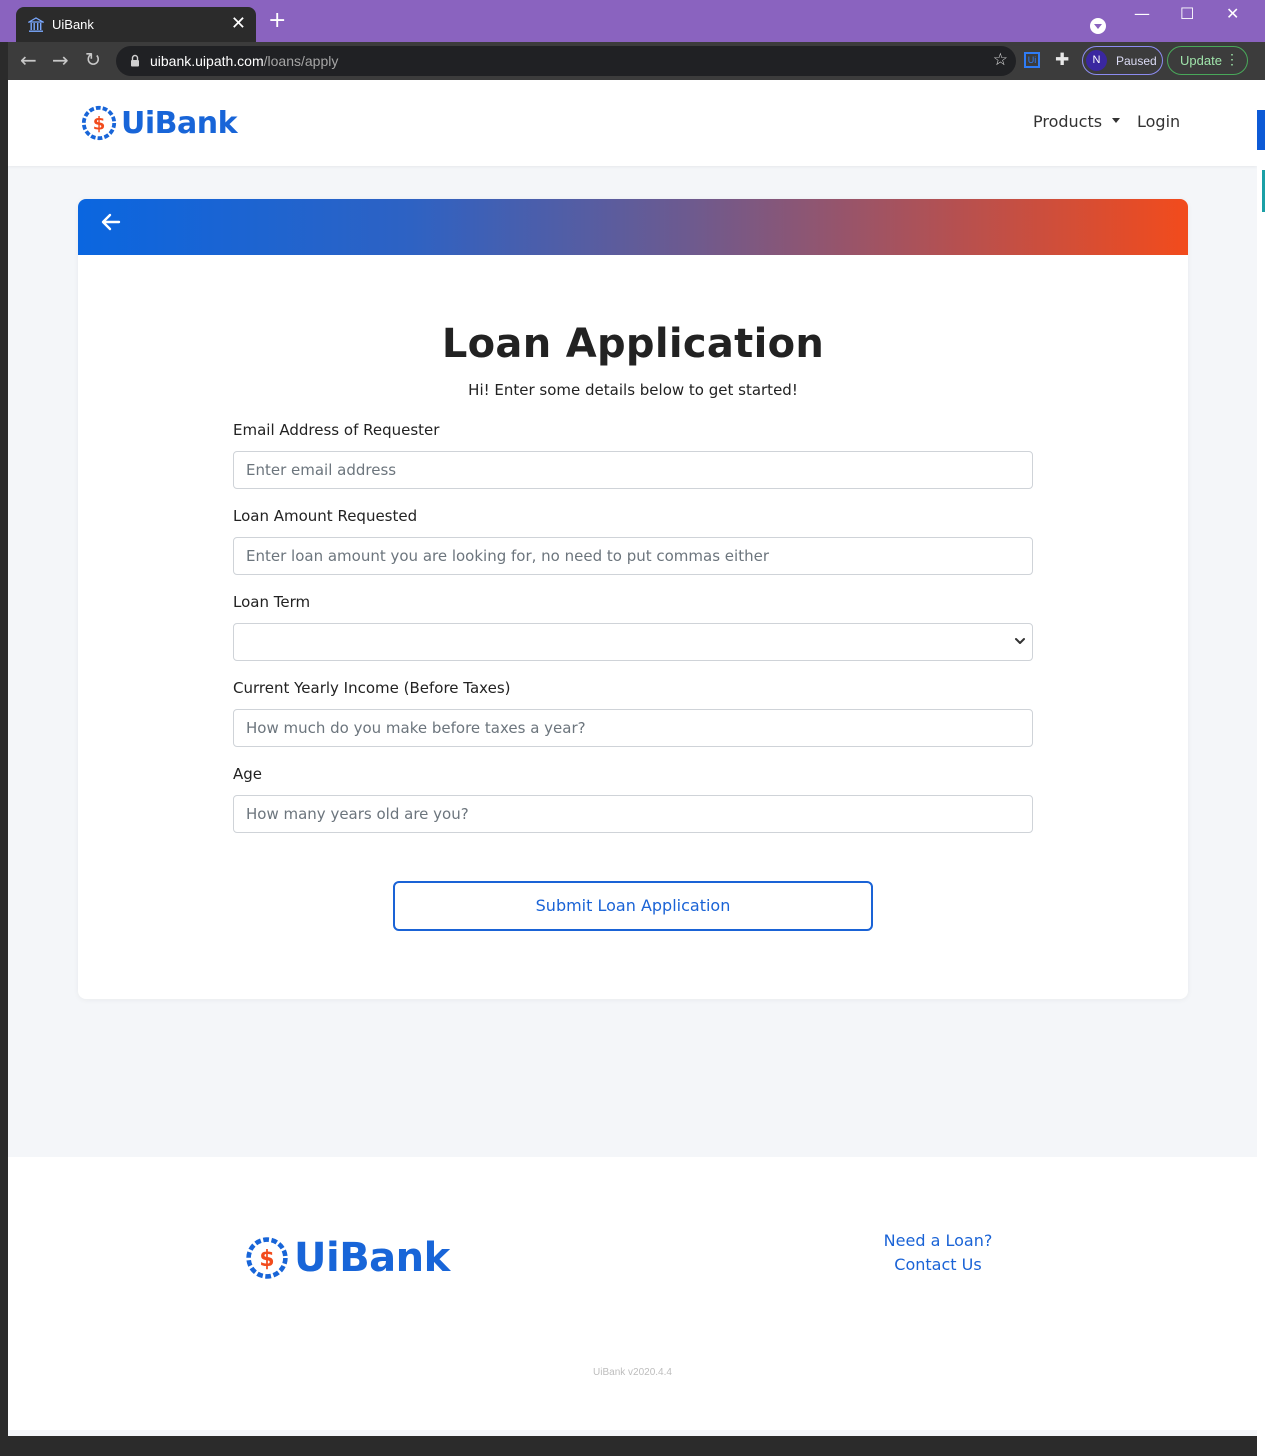 The image size is (1265, 1456). What do you see at coordinates (938, 1264) in the screenshot?
I see `contact-us-link: Contact Us` at bounding box center [938, 1264].